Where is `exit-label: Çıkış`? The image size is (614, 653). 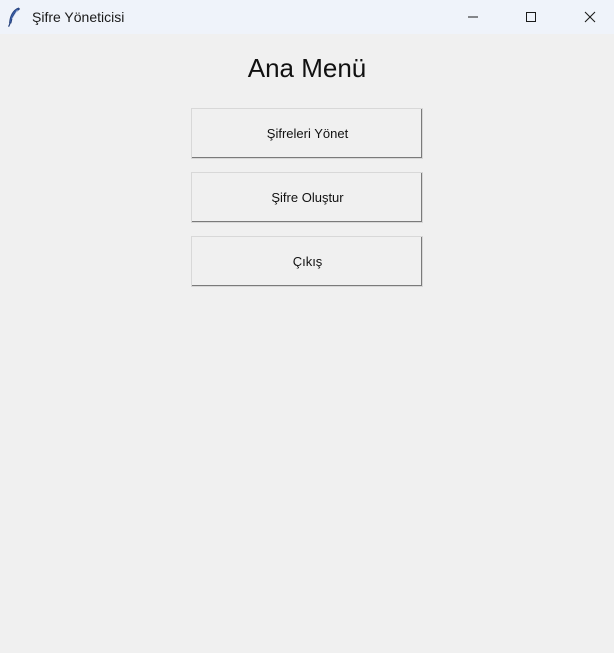
exit-label: Çıkış is located at coordinates (307, 261).